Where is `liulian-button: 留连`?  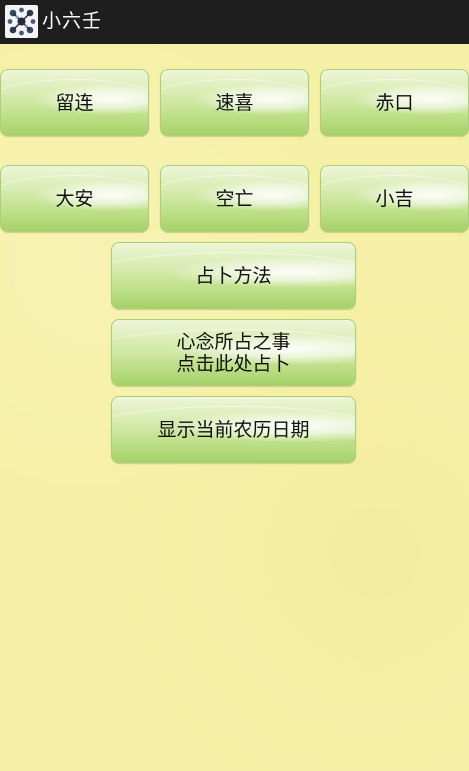 liulian-button: 留连 is located at coordinates (74, 102).